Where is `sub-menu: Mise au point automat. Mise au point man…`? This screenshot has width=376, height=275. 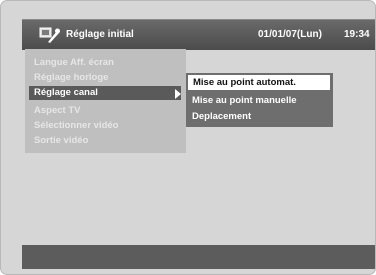 sub-menu: Mise au point automat. Mise au point man… is located at coordinates (259, 100).